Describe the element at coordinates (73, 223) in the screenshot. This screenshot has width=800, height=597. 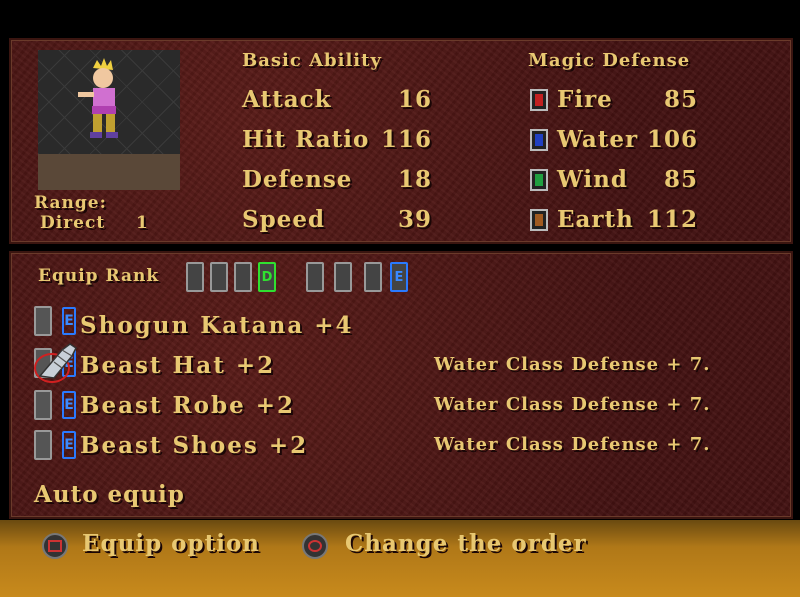
I see `range-type: Direct` at that location.